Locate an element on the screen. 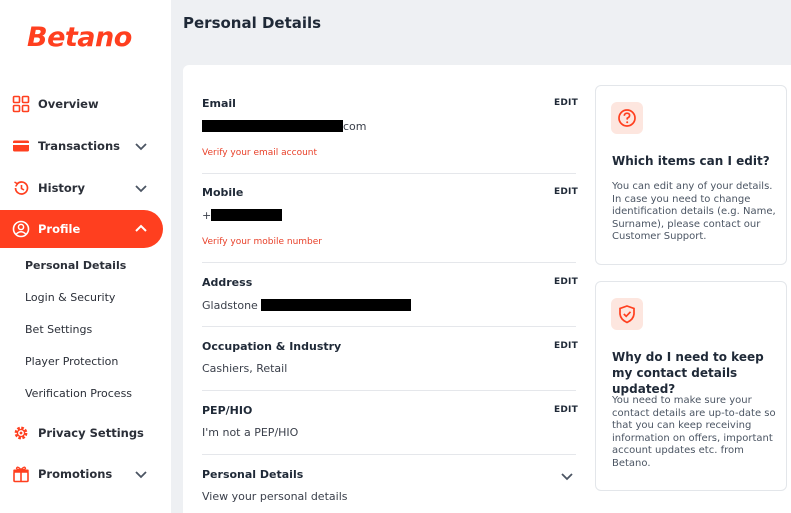 Image resolution: width=791 pixels, height=513 pixels. email-value-suffix: com is located at coordinates (355, 126).